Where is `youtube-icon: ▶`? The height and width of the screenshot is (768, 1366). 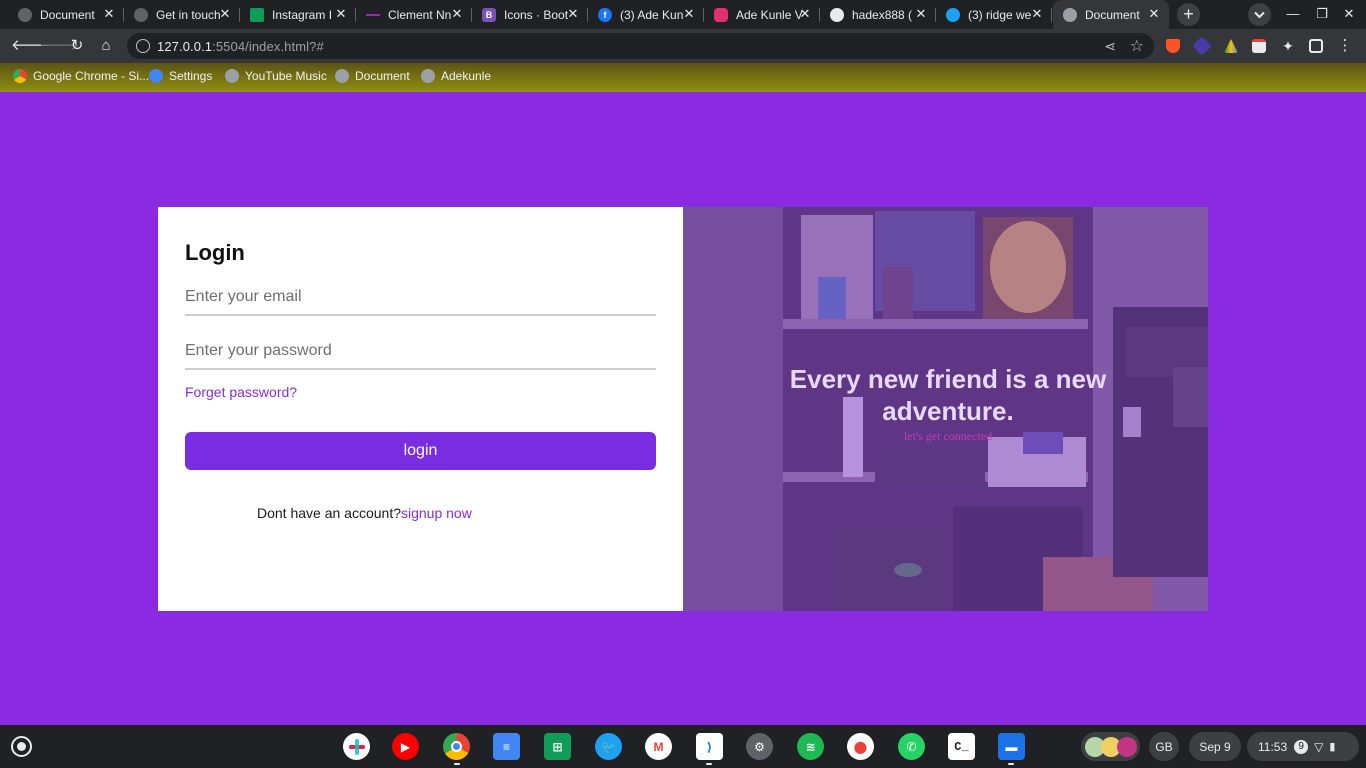
youtube-icon: ▶ is located at coordinates (405, 746).